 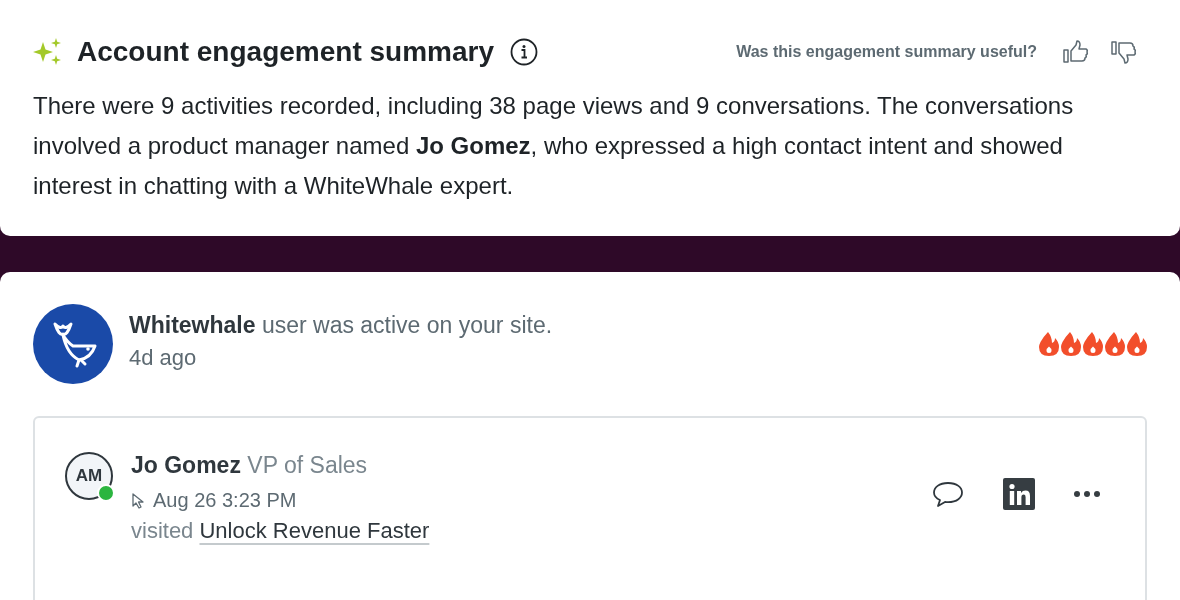 I want to click on activity-time: 4d ago, so click(x=163, y=358).